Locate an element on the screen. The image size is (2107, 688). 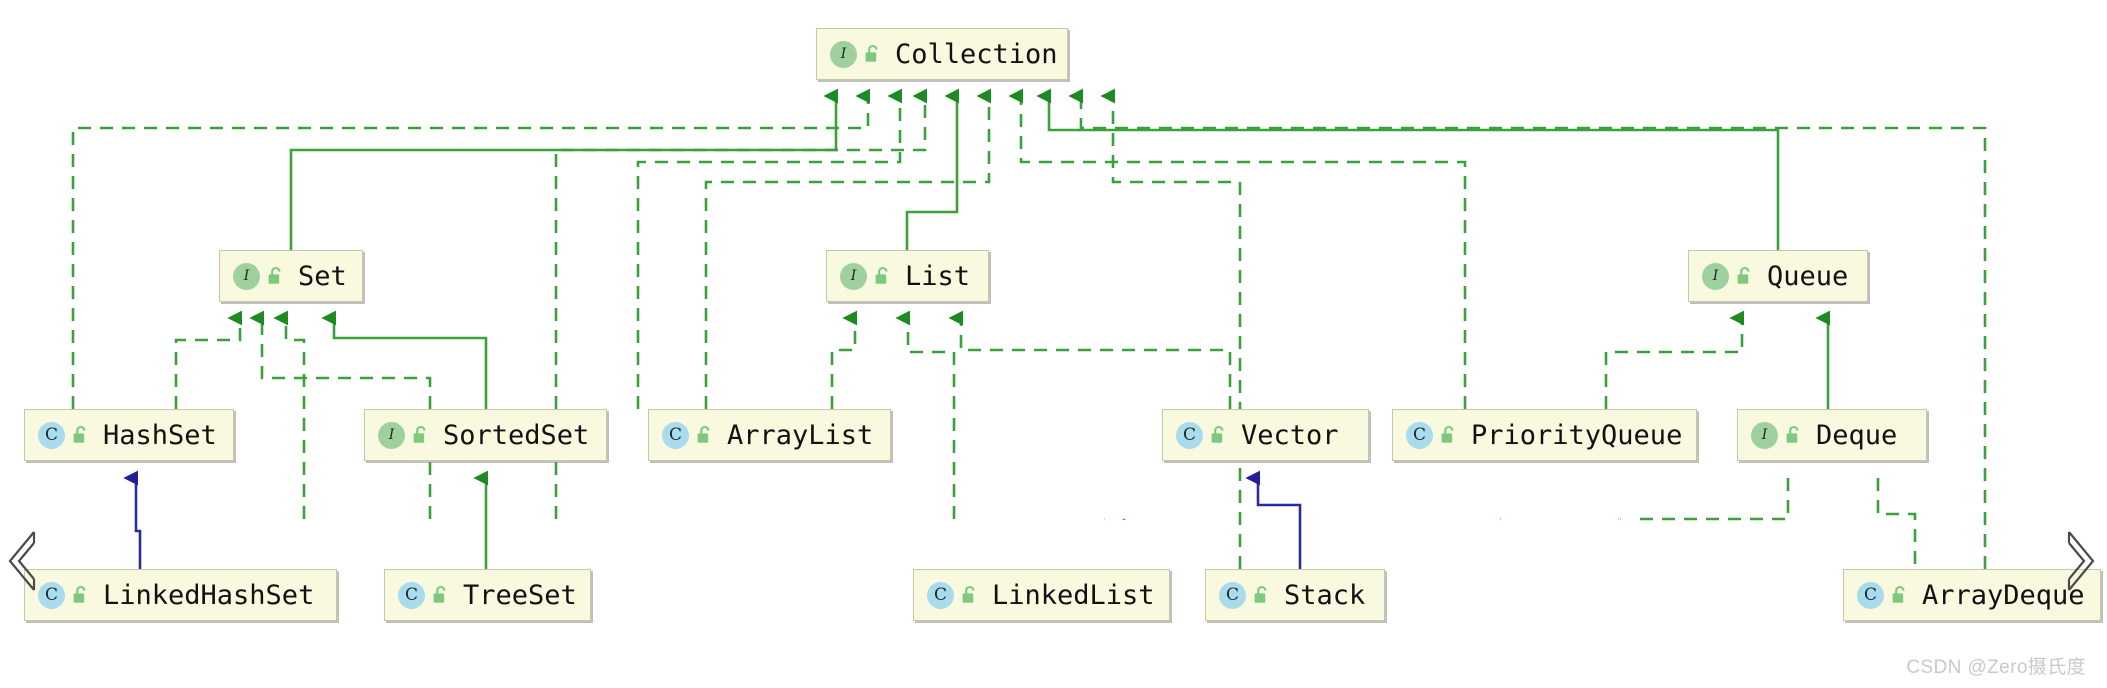
node-arraylist: C ArrayList is located at coordinates (769, 435).